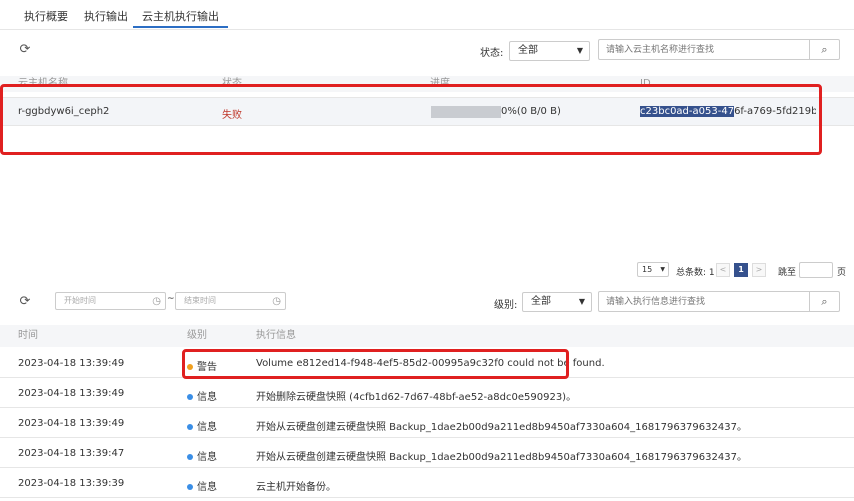  What do you see at coordinates (695, 273) in the screenshot?
I see `total-count: 总条数: 1` at bounding box center [695, 273].